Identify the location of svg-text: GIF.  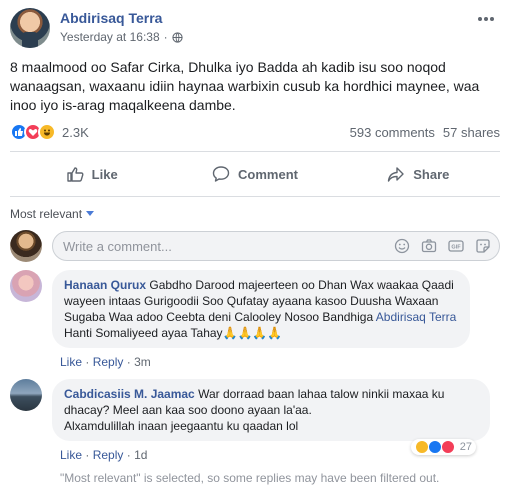
(456, 248).